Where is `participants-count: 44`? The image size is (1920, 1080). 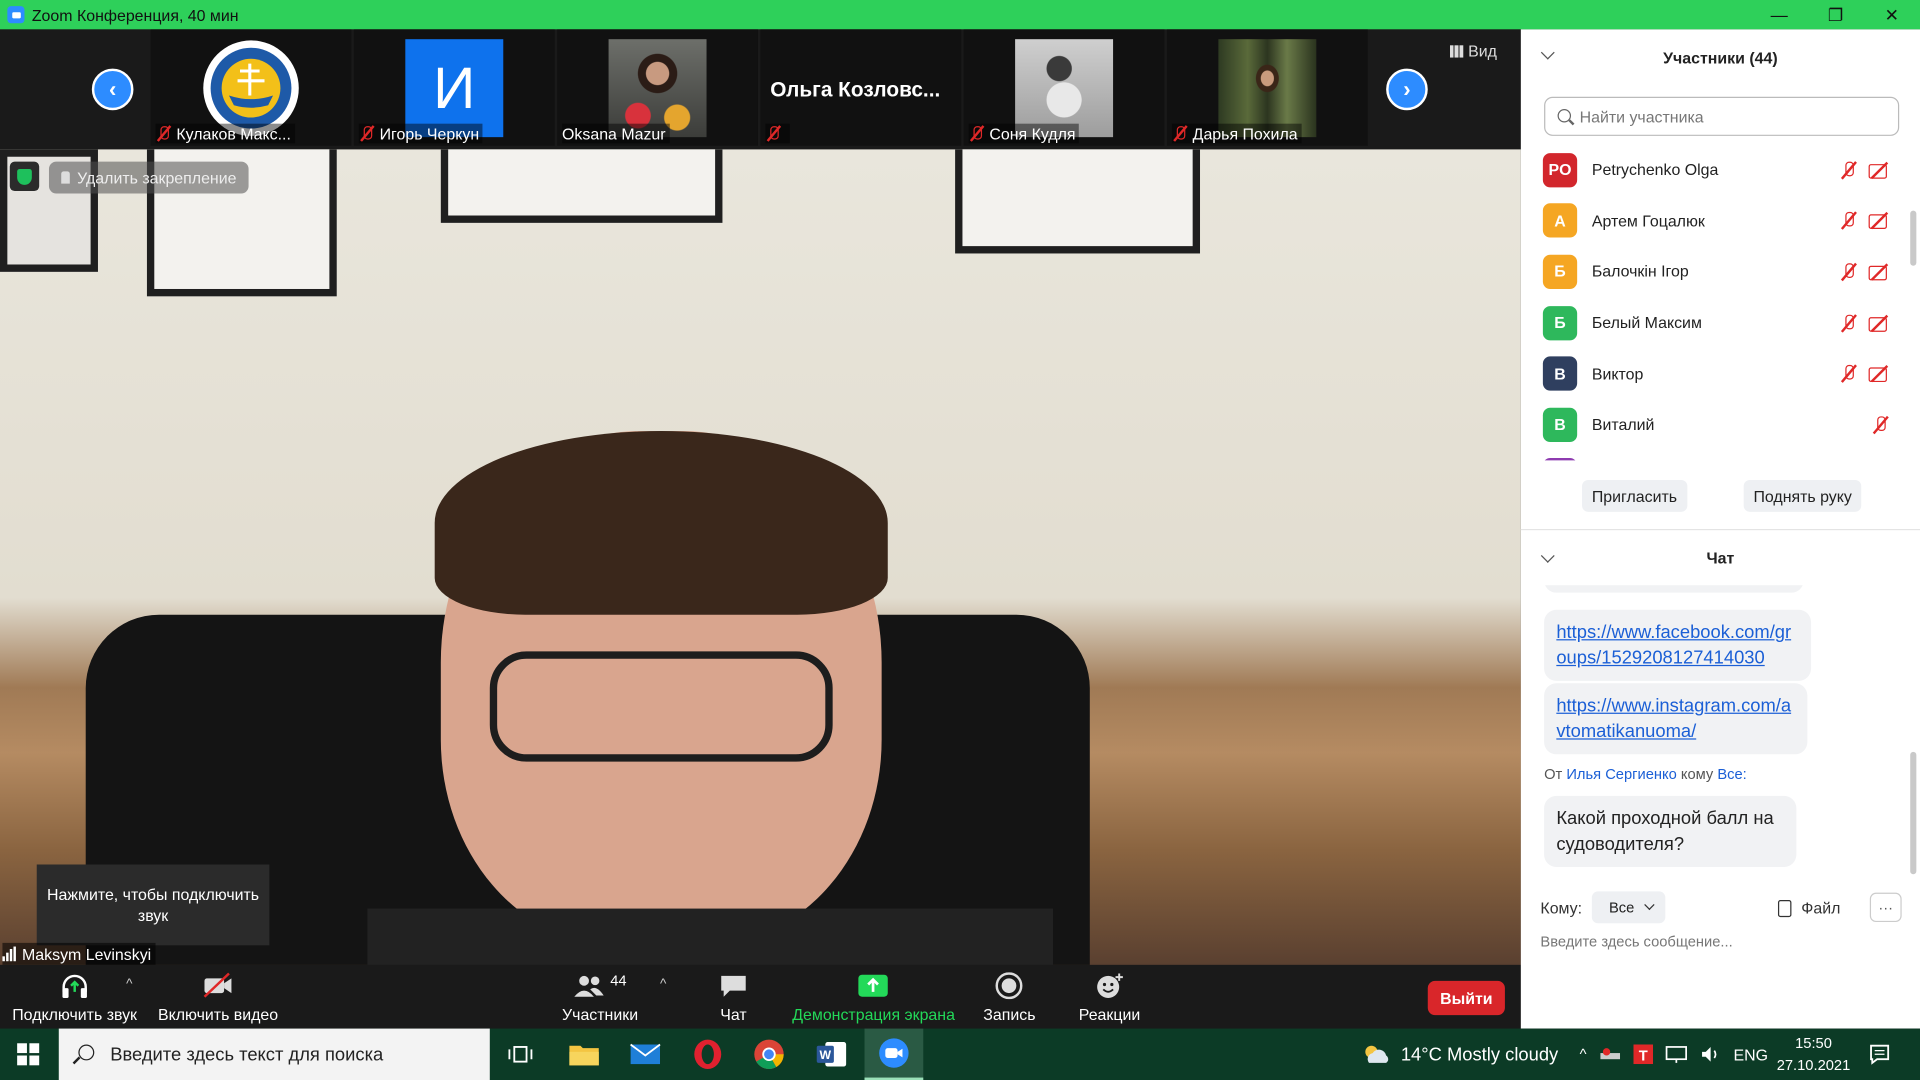
participants-count: 44 is located at coordinates (618, 981).